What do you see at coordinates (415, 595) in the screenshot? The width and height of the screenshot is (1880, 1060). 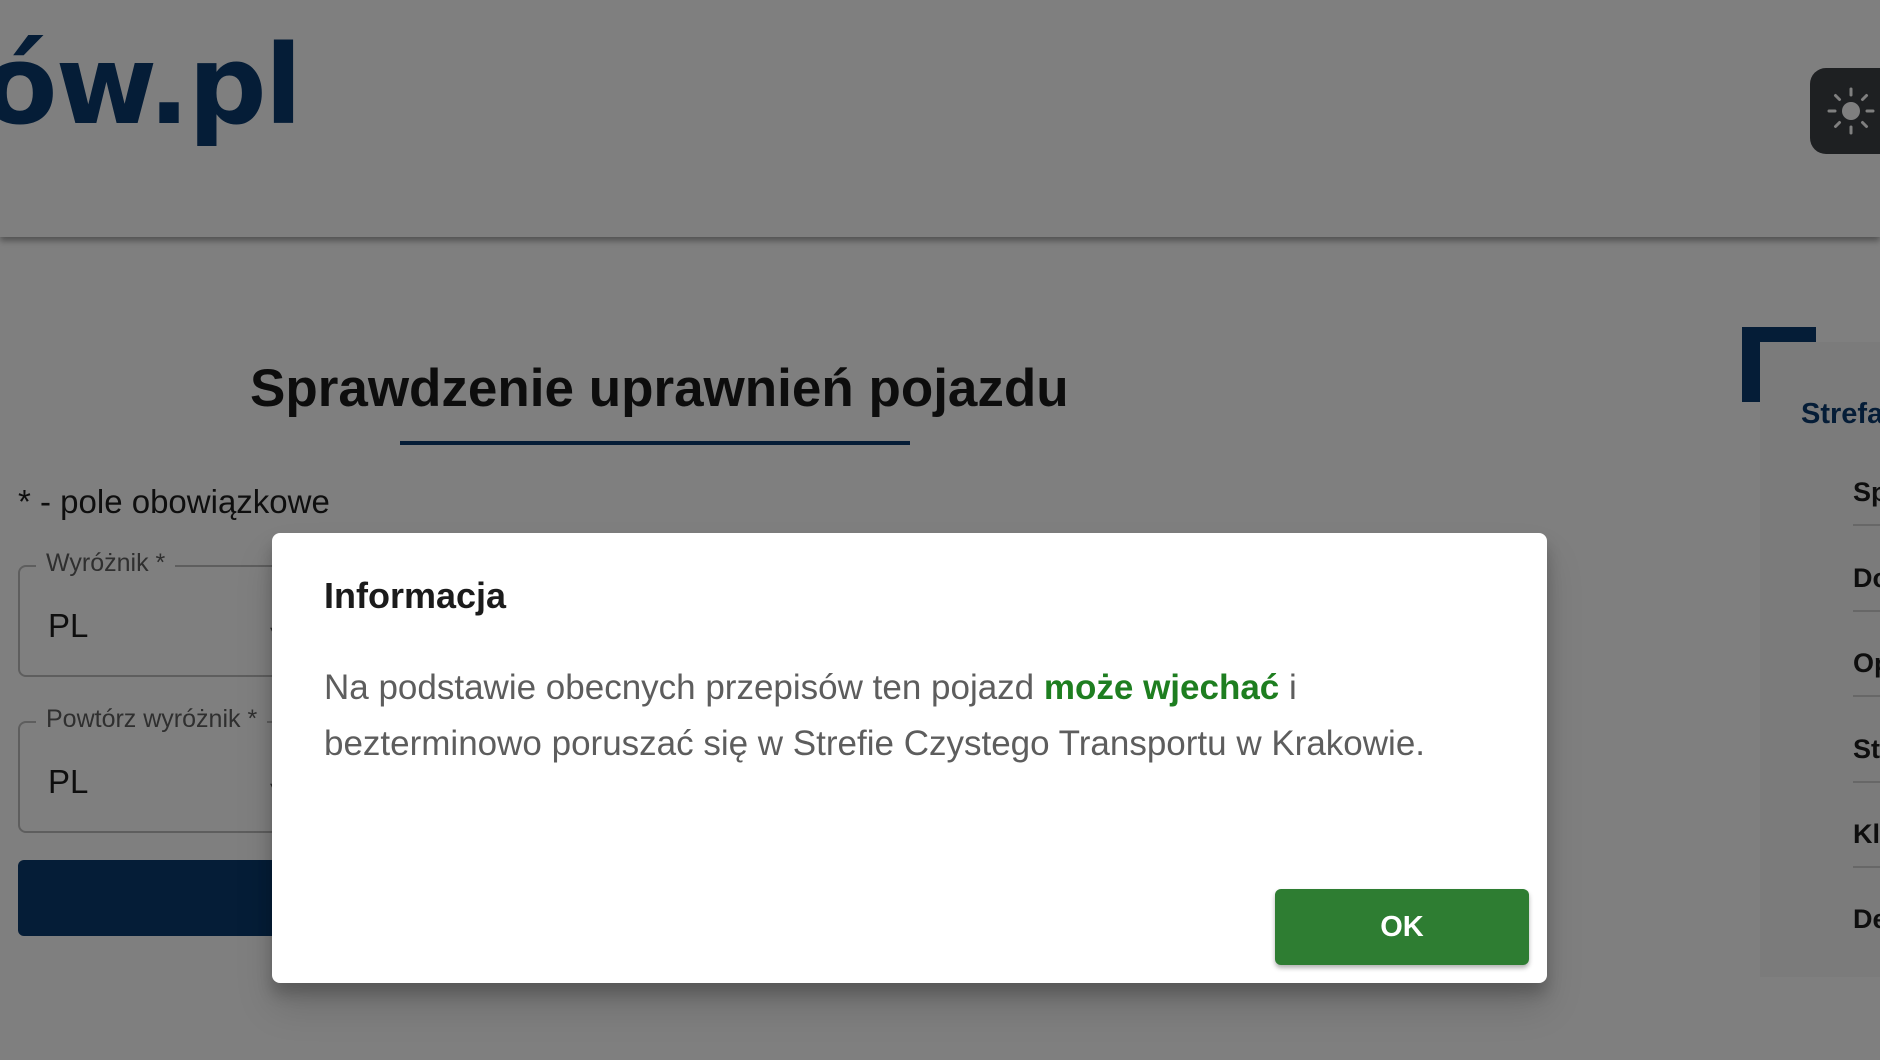 I see `dialog-title: Informacja` at bounding box center [415, 595].